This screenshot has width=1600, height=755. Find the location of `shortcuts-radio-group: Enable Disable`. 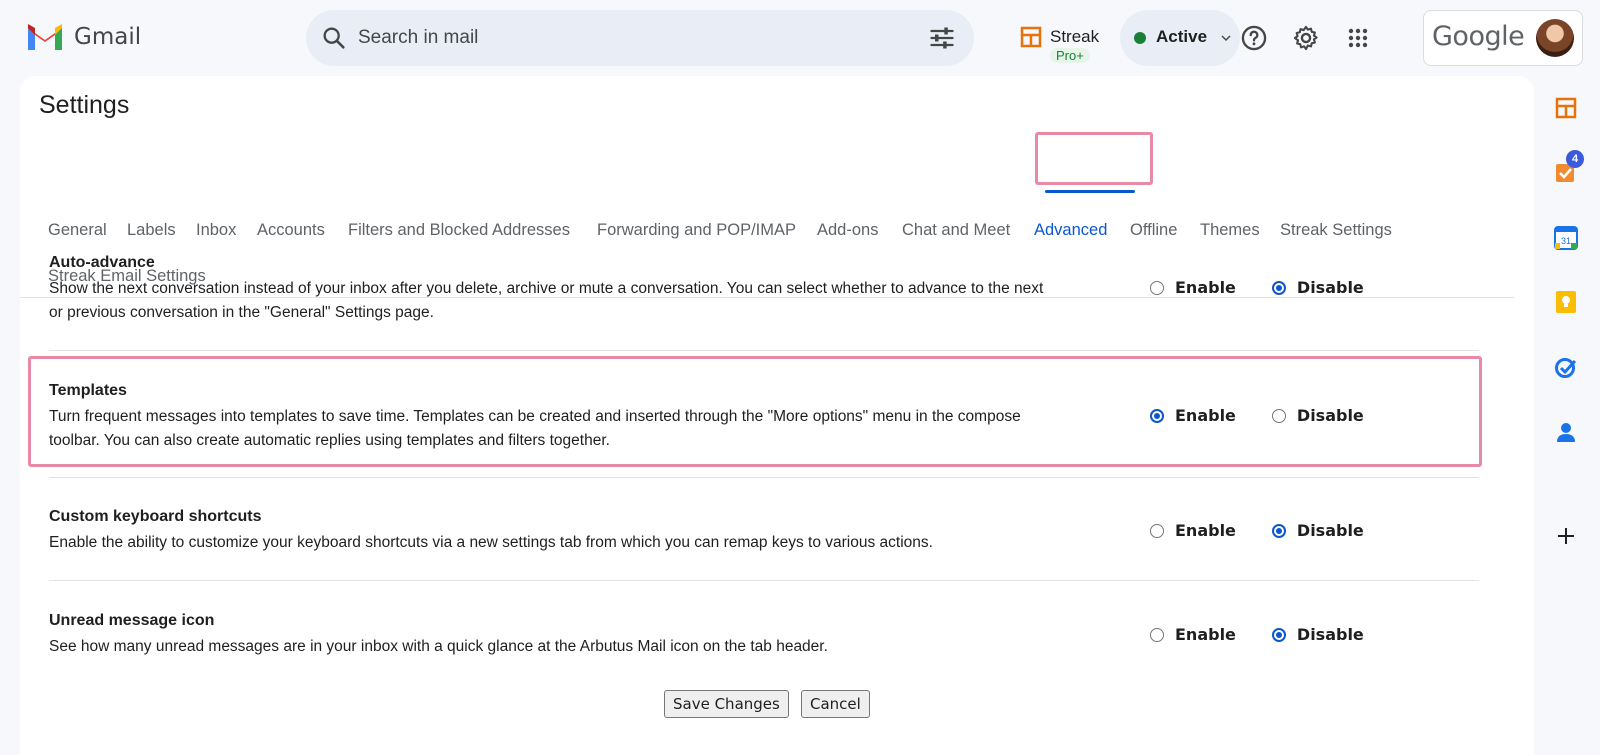

shortcuts-radio-group: Enable Disable is located at coordinates (1275, 530).